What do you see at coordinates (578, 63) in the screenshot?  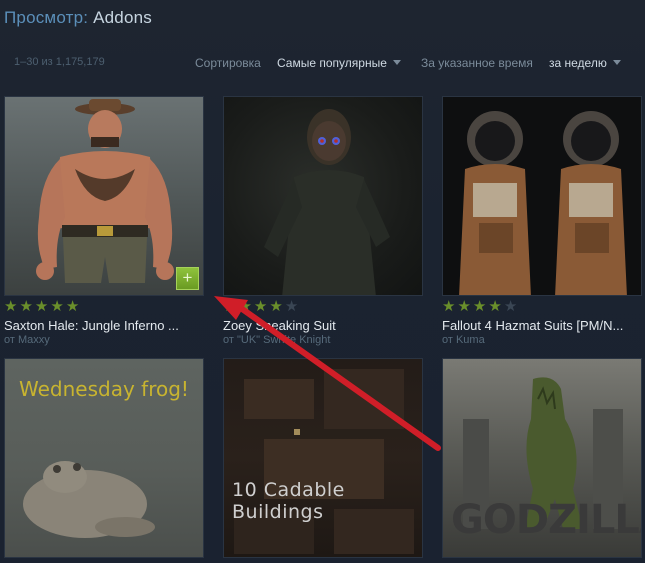 I see `time-filter-value: за неделю` at bounding box center [578, 63].